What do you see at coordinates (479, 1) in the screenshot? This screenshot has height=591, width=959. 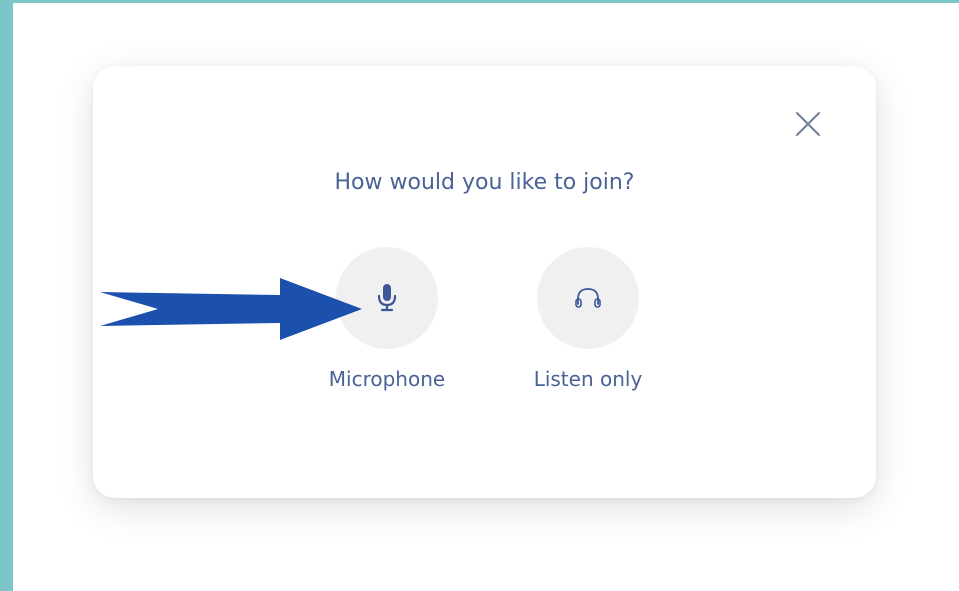 I see `frame-top-border` at bounding box center [479, 1].